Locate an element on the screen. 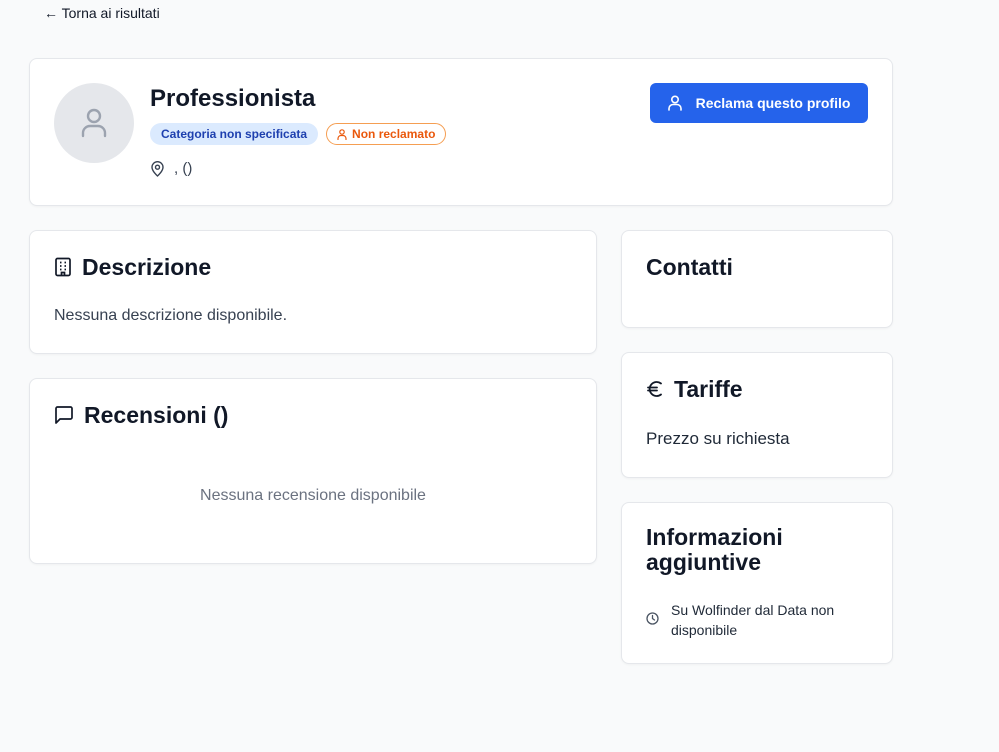 The image size is (999, 752). rates-text: Prezzo su richiesta is located at coordinates (718, 438).